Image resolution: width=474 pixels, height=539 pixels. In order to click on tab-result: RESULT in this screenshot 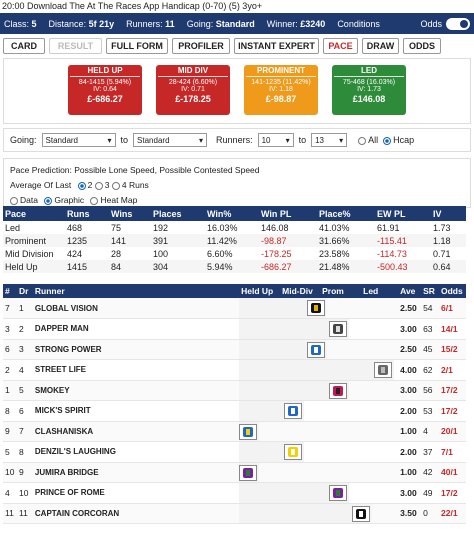, I will do `click(75, 46)`.